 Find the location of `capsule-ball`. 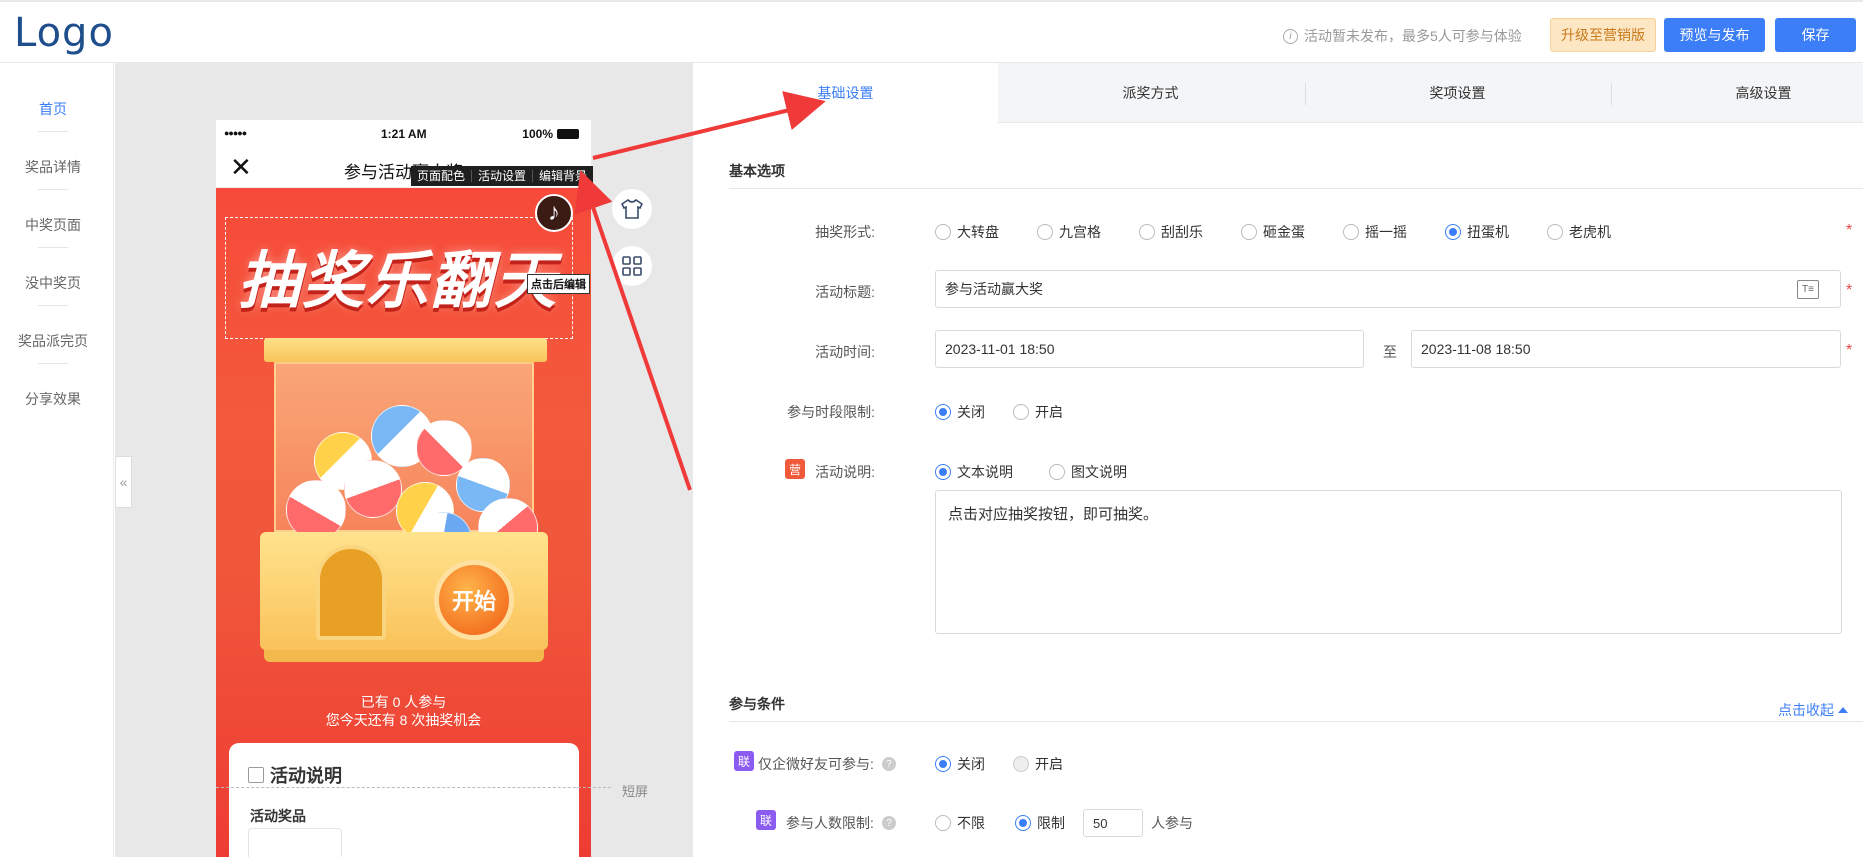

capsule-ball is located at coordinates (316, 510).